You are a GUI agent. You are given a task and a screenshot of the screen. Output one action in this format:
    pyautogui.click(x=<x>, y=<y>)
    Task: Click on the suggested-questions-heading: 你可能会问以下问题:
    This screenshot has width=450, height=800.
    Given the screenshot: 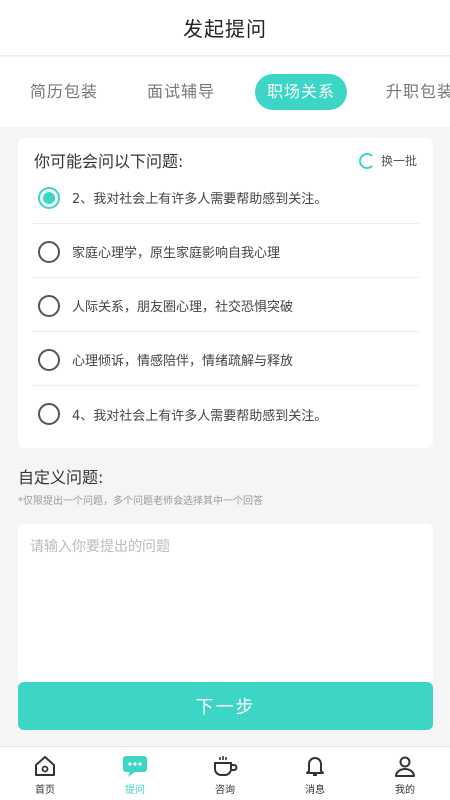 What is the action you would take?
    pyautogui.click(x=109, y=161)
    